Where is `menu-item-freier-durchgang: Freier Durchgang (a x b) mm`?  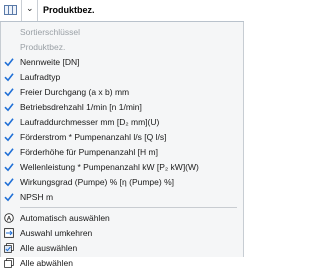
menu-item-freier-durchgang: Freier Durchgang (a x b) mm is located at coordinates (122, 92).